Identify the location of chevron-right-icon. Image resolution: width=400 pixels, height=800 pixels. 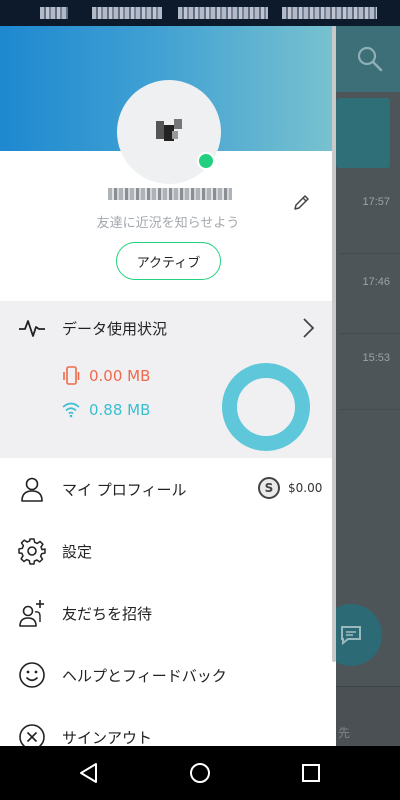
(309, 328).